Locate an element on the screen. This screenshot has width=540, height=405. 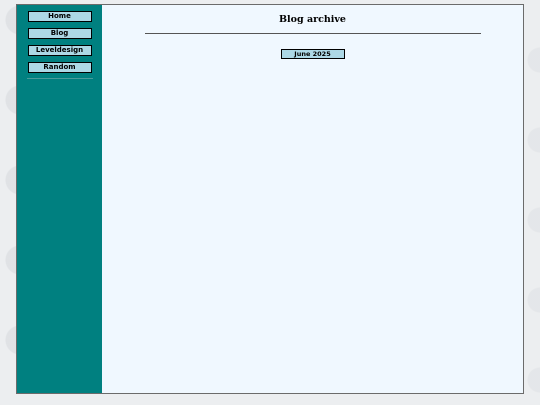
nav-random-button: Random is located at coordinates (59, 67).